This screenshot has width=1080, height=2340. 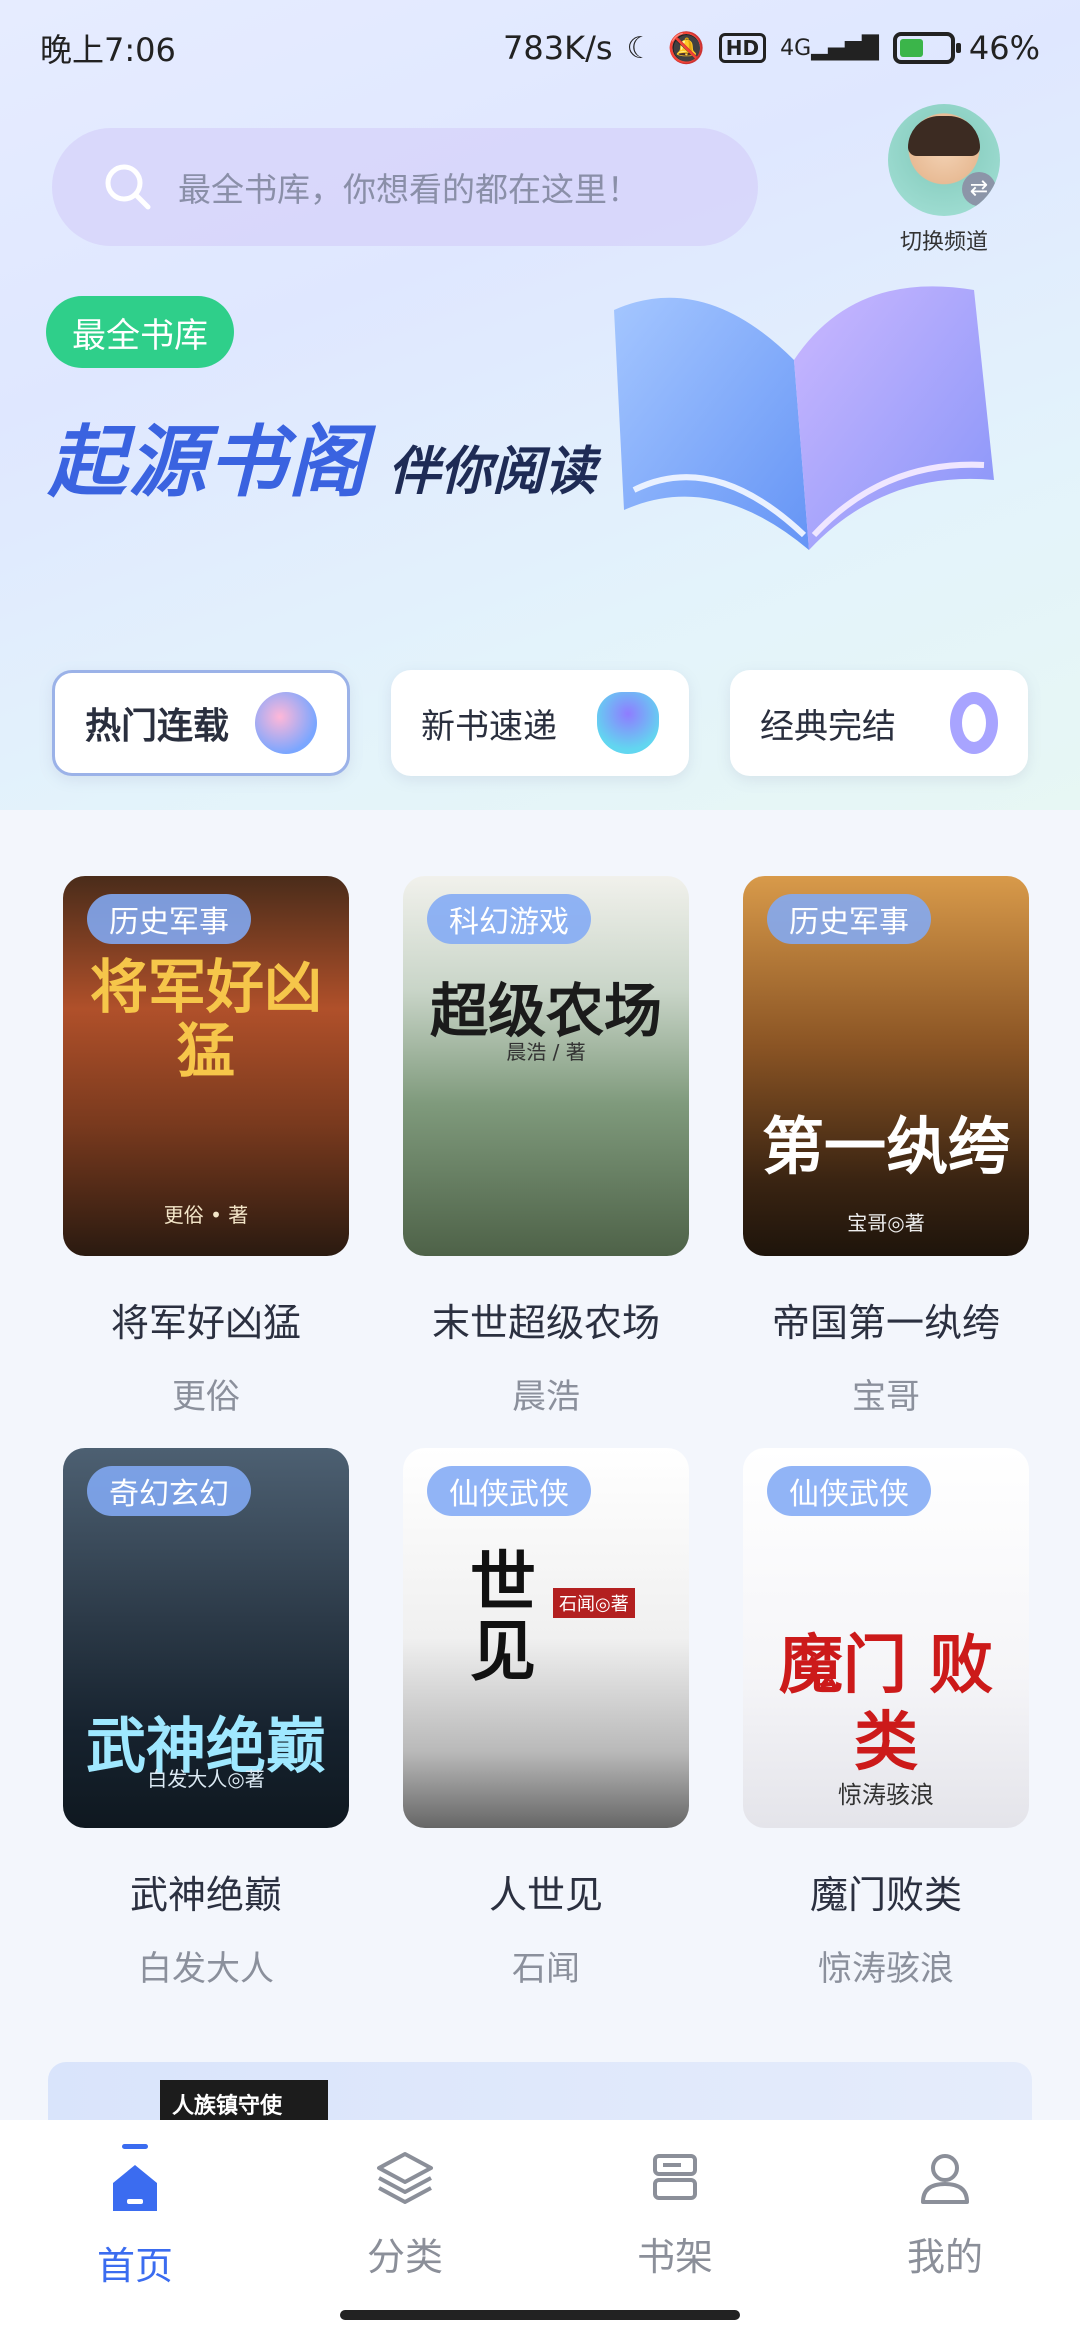 What do you see at coordinates (944, 2257) in the screenshot?
I see `nav-label: 我的` at bounding box center [944, 2257].